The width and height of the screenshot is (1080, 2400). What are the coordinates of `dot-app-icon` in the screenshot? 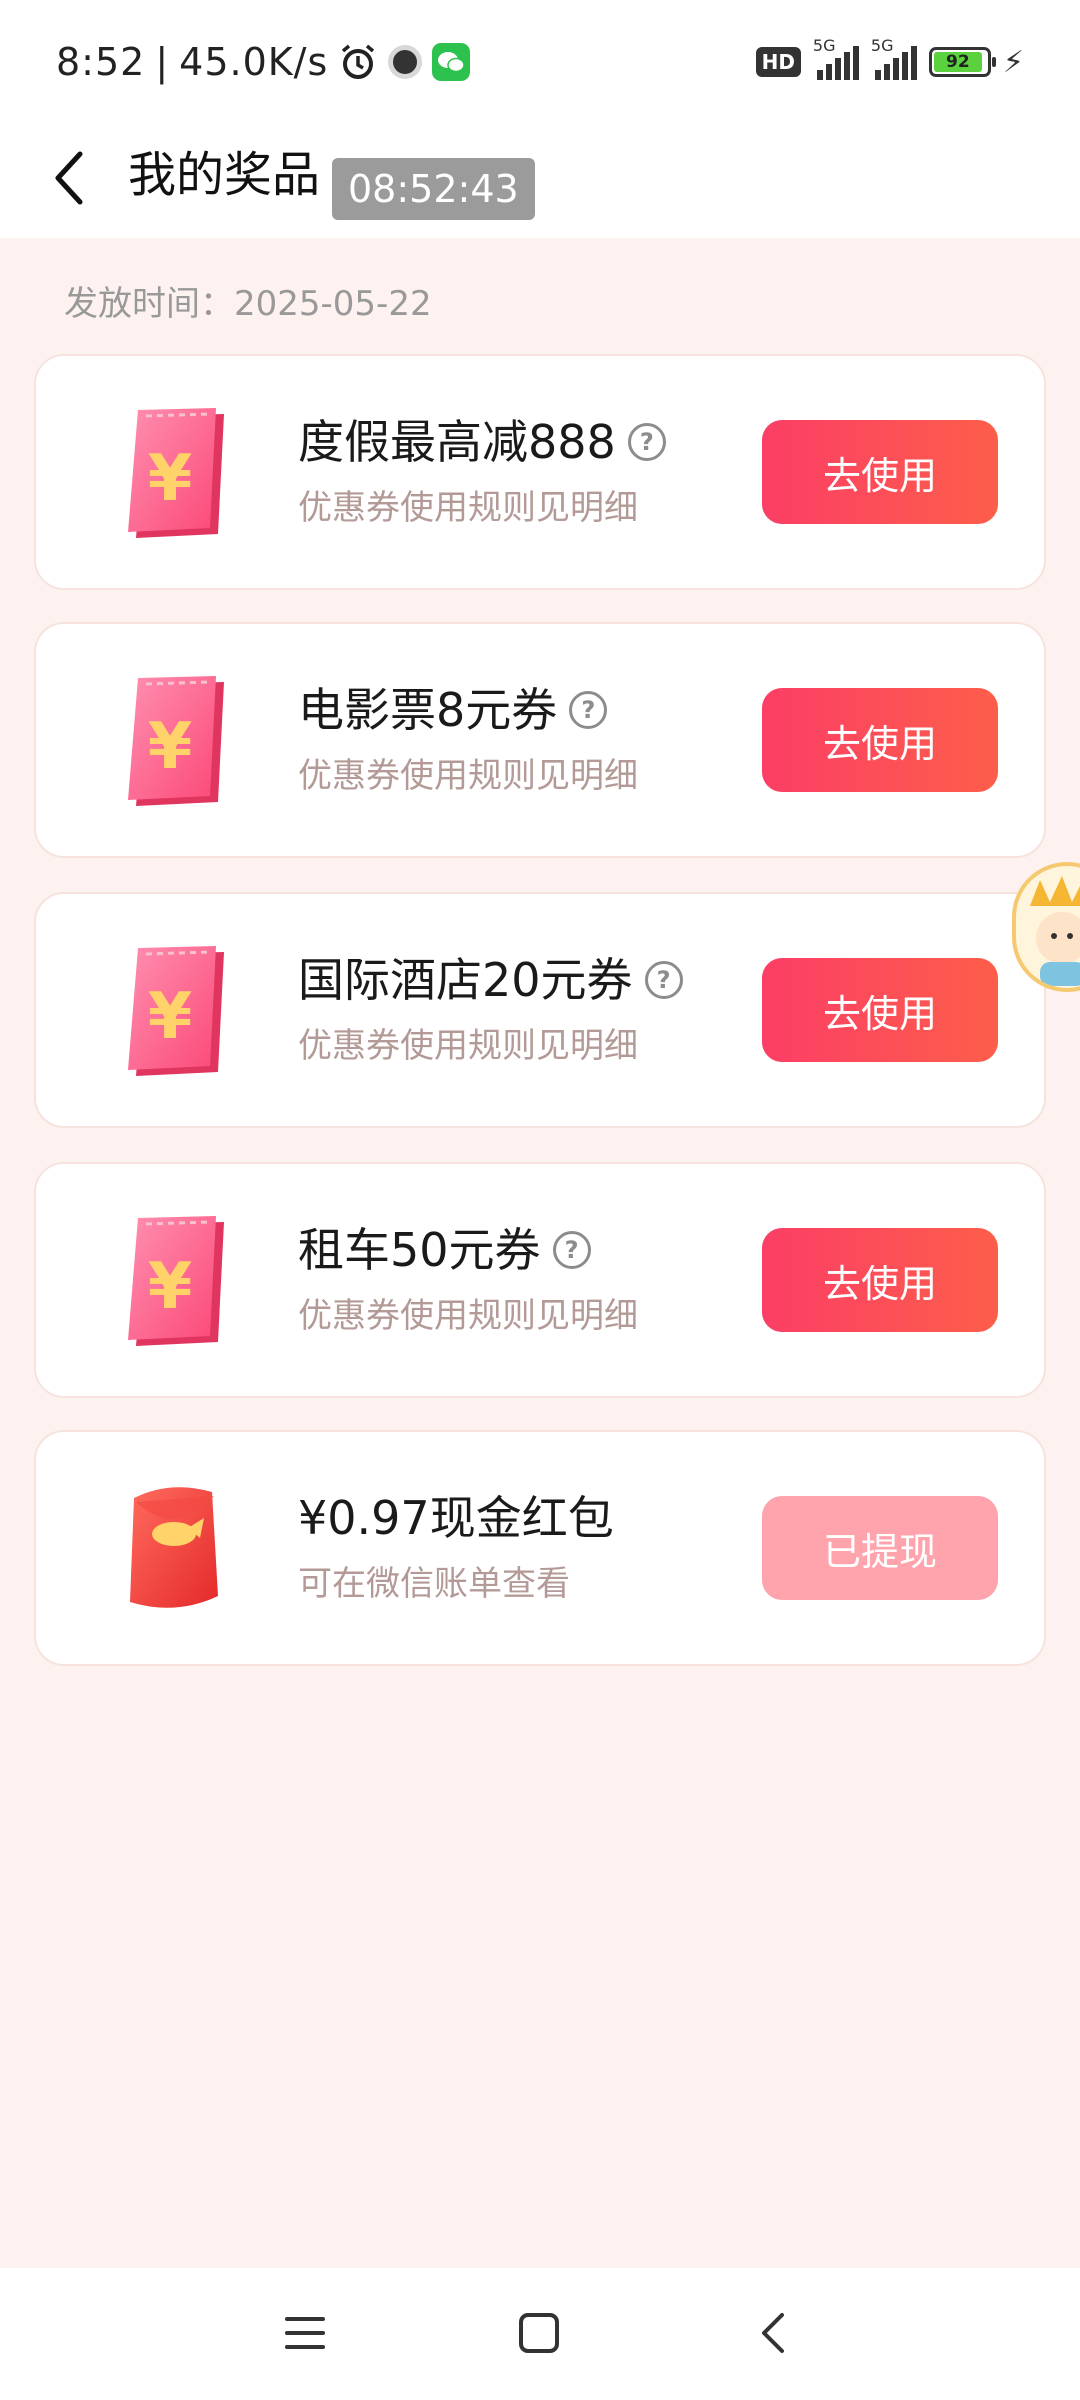 It's located at (405, 62).